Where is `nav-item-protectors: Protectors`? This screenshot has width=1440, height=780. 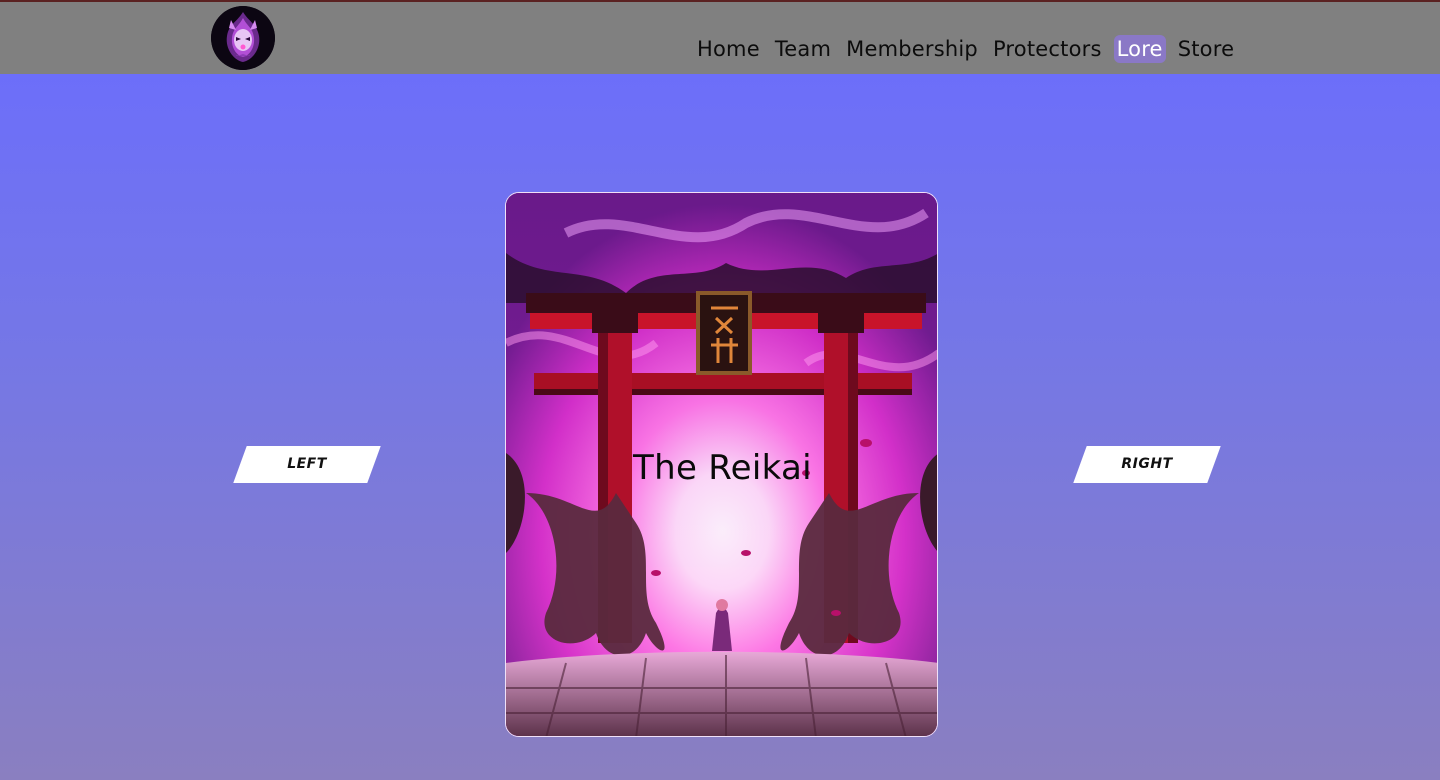 nav-item-protectors: Protectors is located at coordinates (1047, 49).